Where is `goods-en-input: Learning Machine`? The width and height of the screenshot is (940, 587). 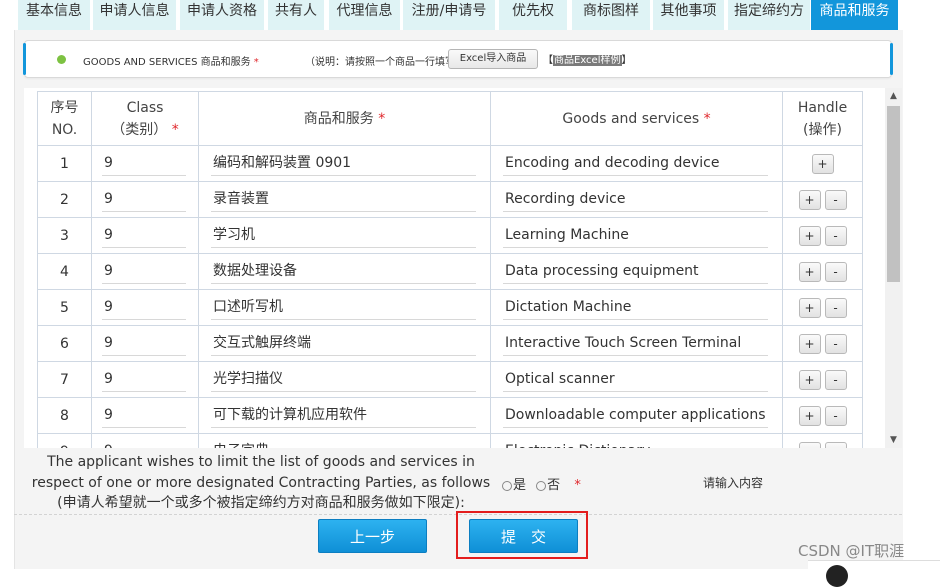
goods-en-input: Learning Machine is located at coordinates (635, 235).